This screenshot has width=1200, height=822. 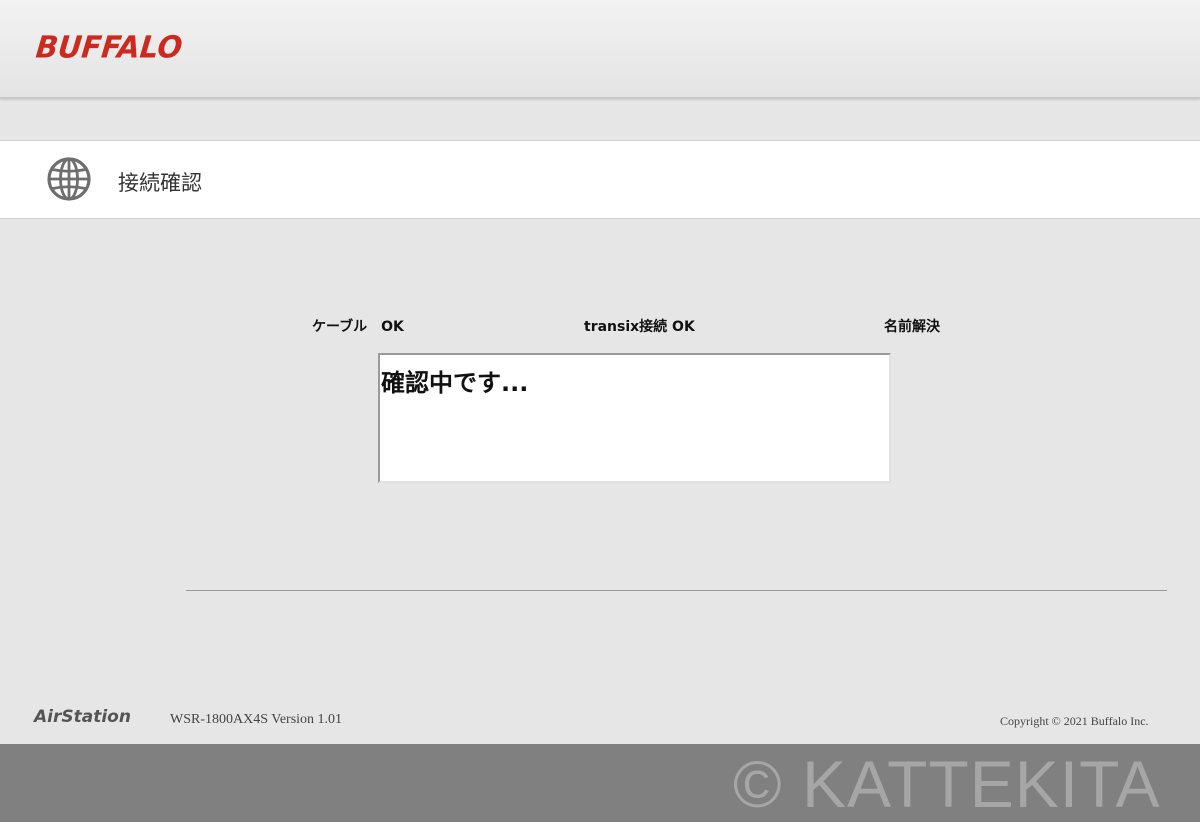 What do you see at coordinates (109, 47) in the screenshot?
I see `buffalo-logo: BUFFALO` at bounding box center [109, 47].